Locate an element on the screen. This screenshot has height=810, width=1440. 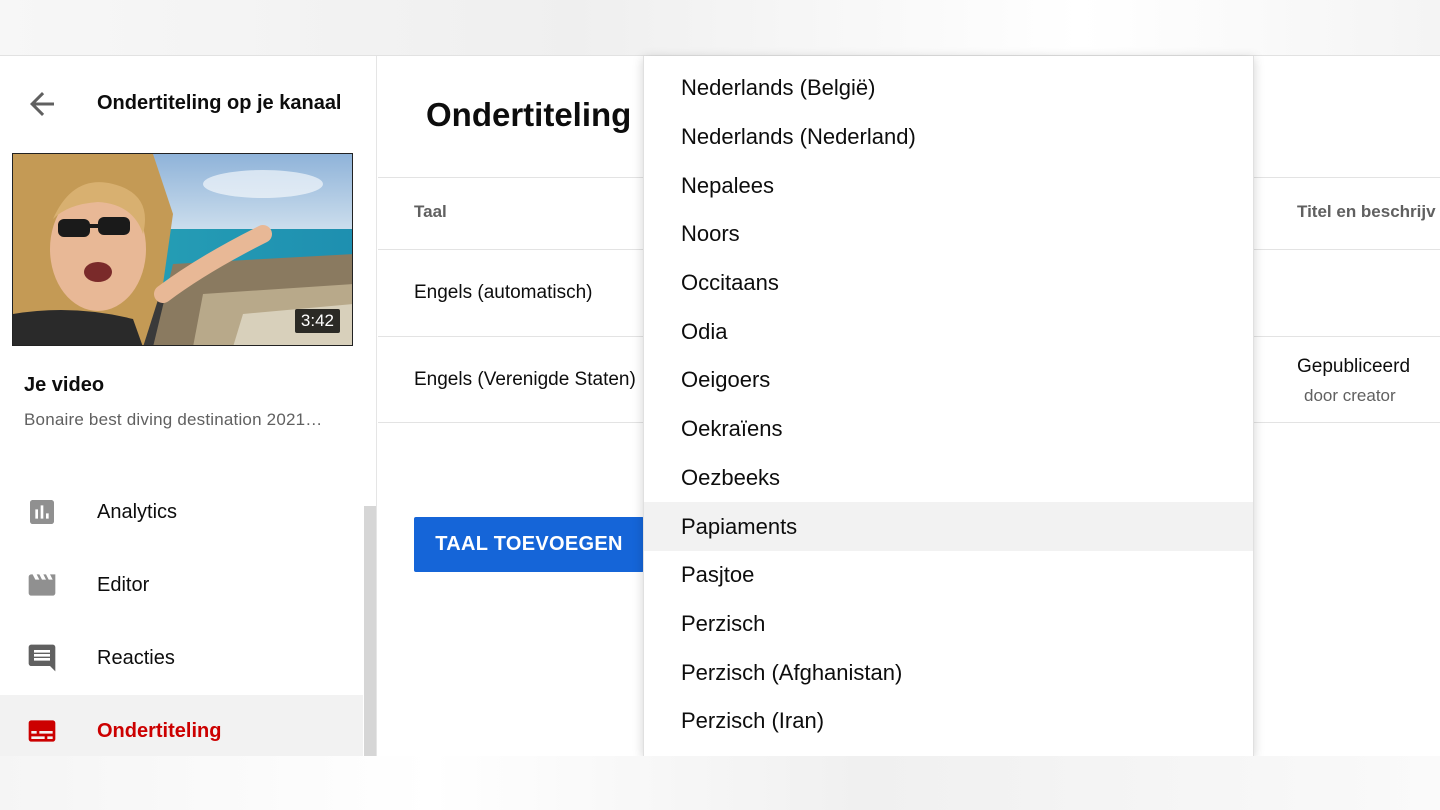
bottom-blur-band is located at coordinates (720, 783).